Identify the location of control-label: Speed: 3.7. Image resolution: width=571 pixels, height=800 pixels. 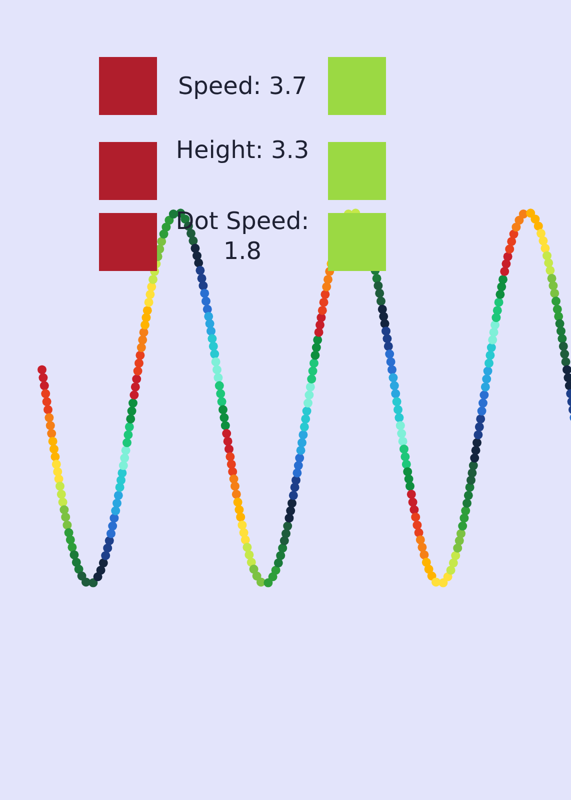
(242, 86).